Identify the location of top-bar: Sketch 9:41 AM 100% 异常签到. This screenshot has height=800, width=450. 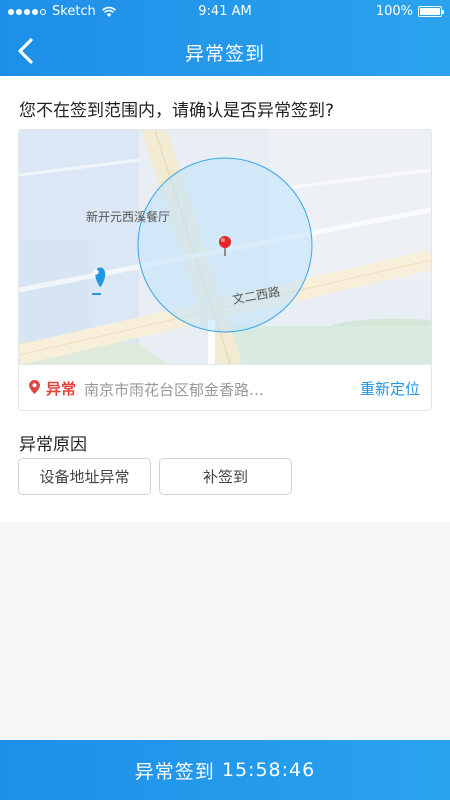
(225, 38).